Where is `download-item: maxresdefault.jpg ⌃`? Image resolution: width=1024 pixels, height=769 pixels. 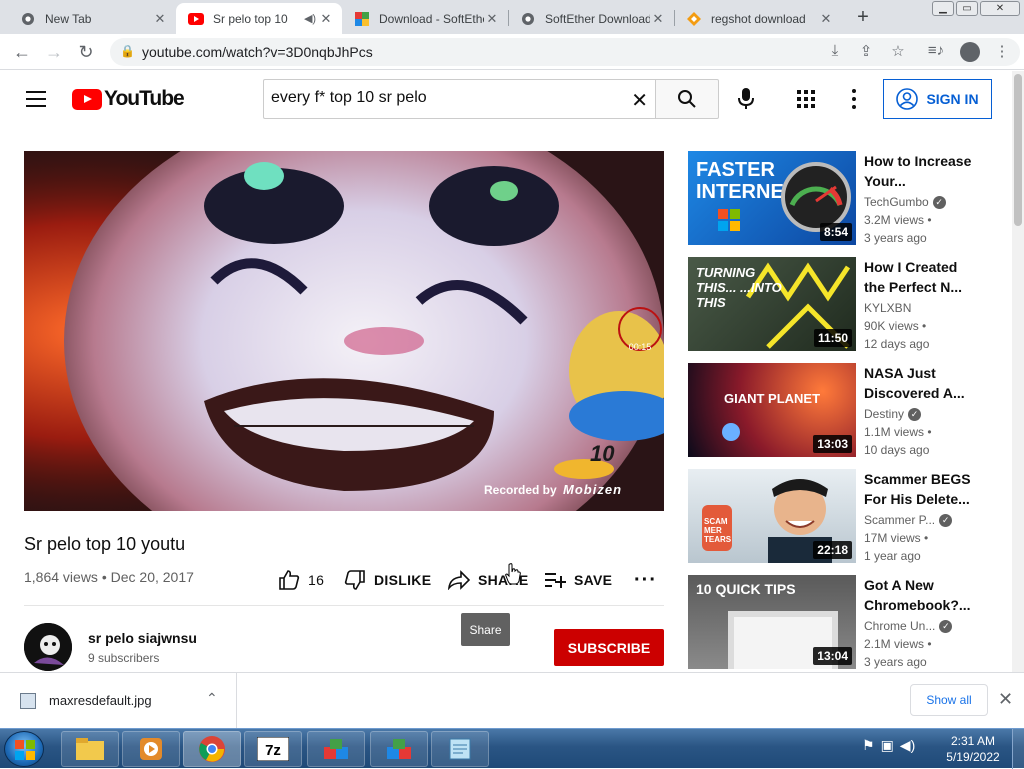
download-item: maxresdefault.jpg ⌃ is located at coordinates (118, 701).